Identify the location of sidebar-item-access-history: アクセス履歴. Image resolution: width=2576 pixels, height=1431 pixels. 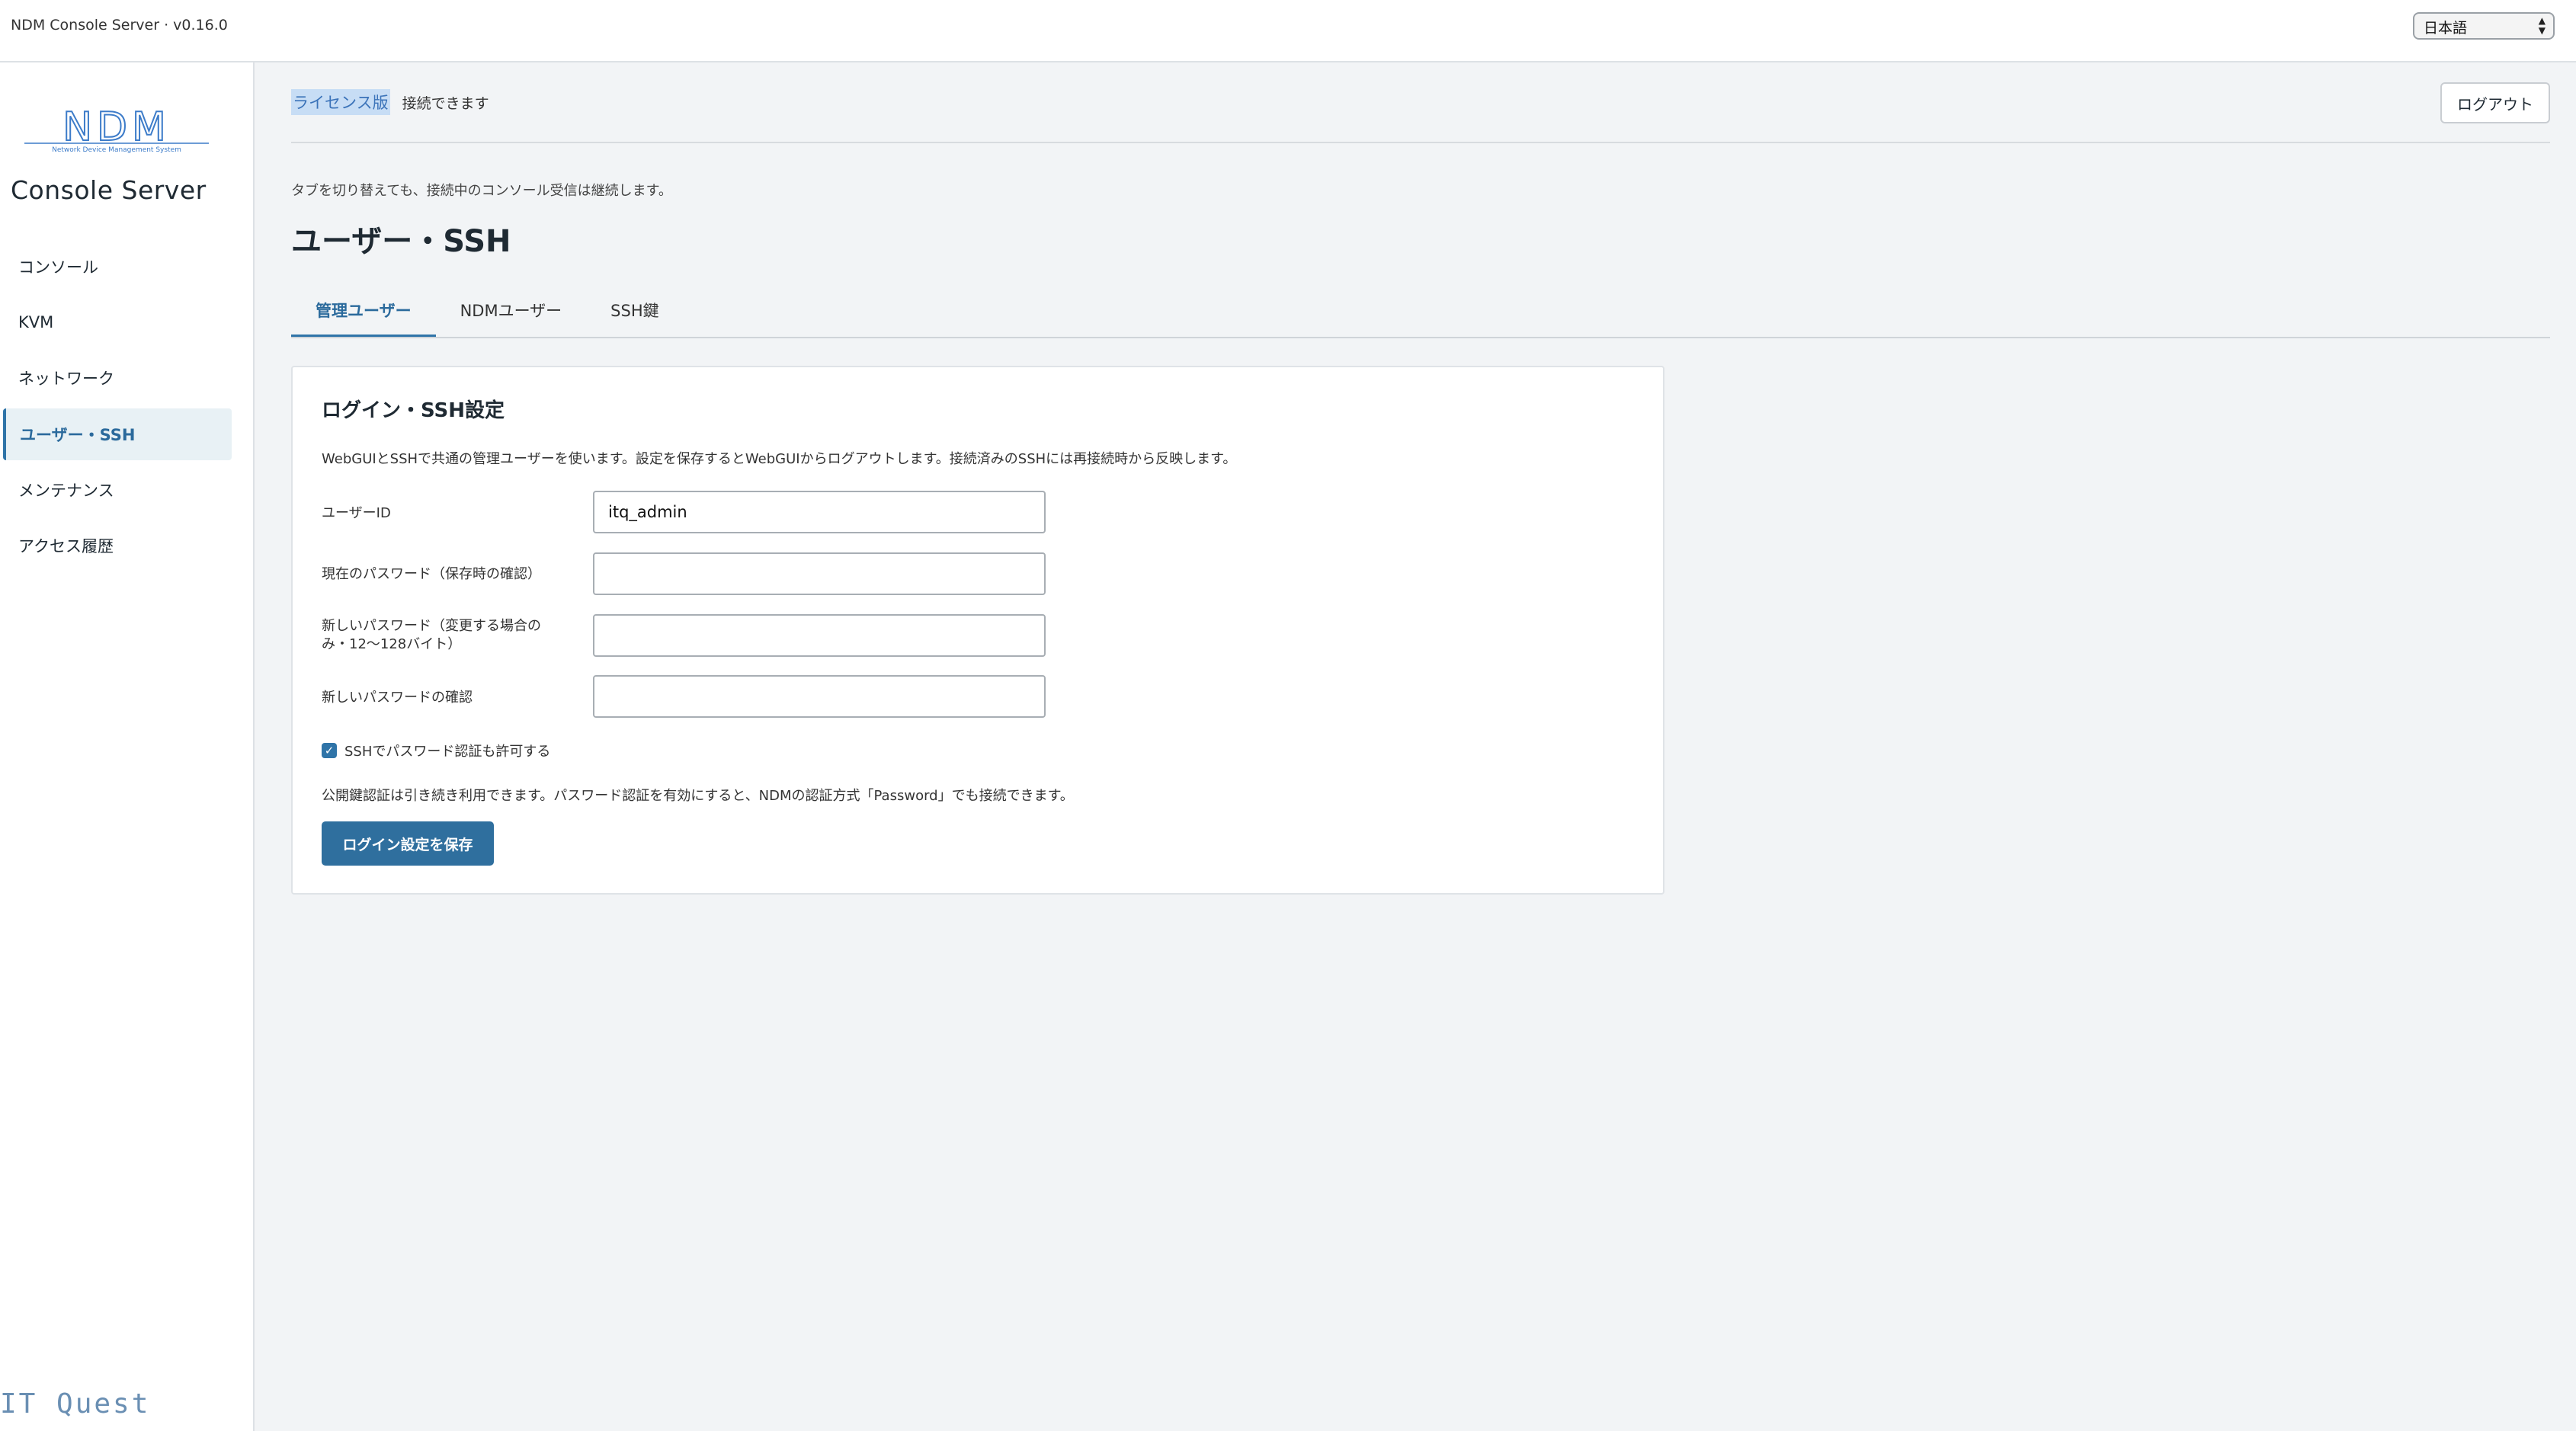
(117, 545).